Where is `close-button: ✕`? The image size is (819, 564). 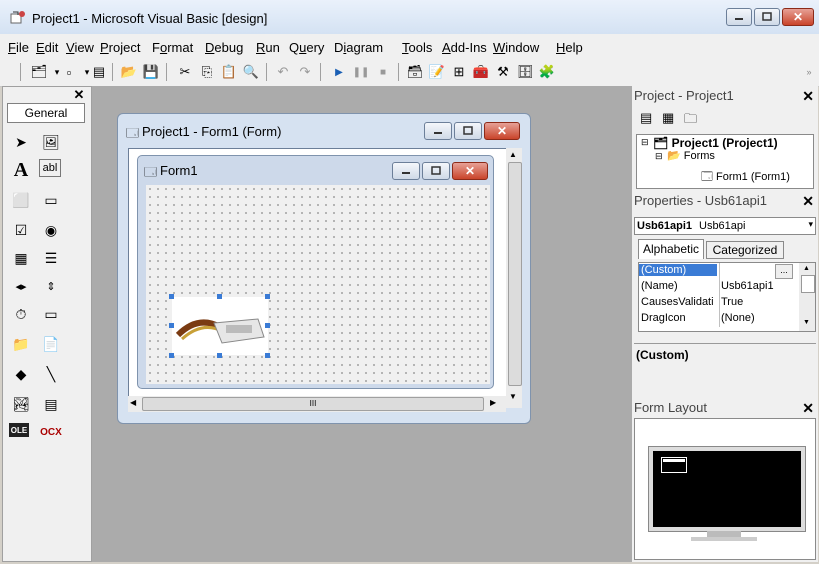 close-button: ✕ is located at coordinates (798, 17).